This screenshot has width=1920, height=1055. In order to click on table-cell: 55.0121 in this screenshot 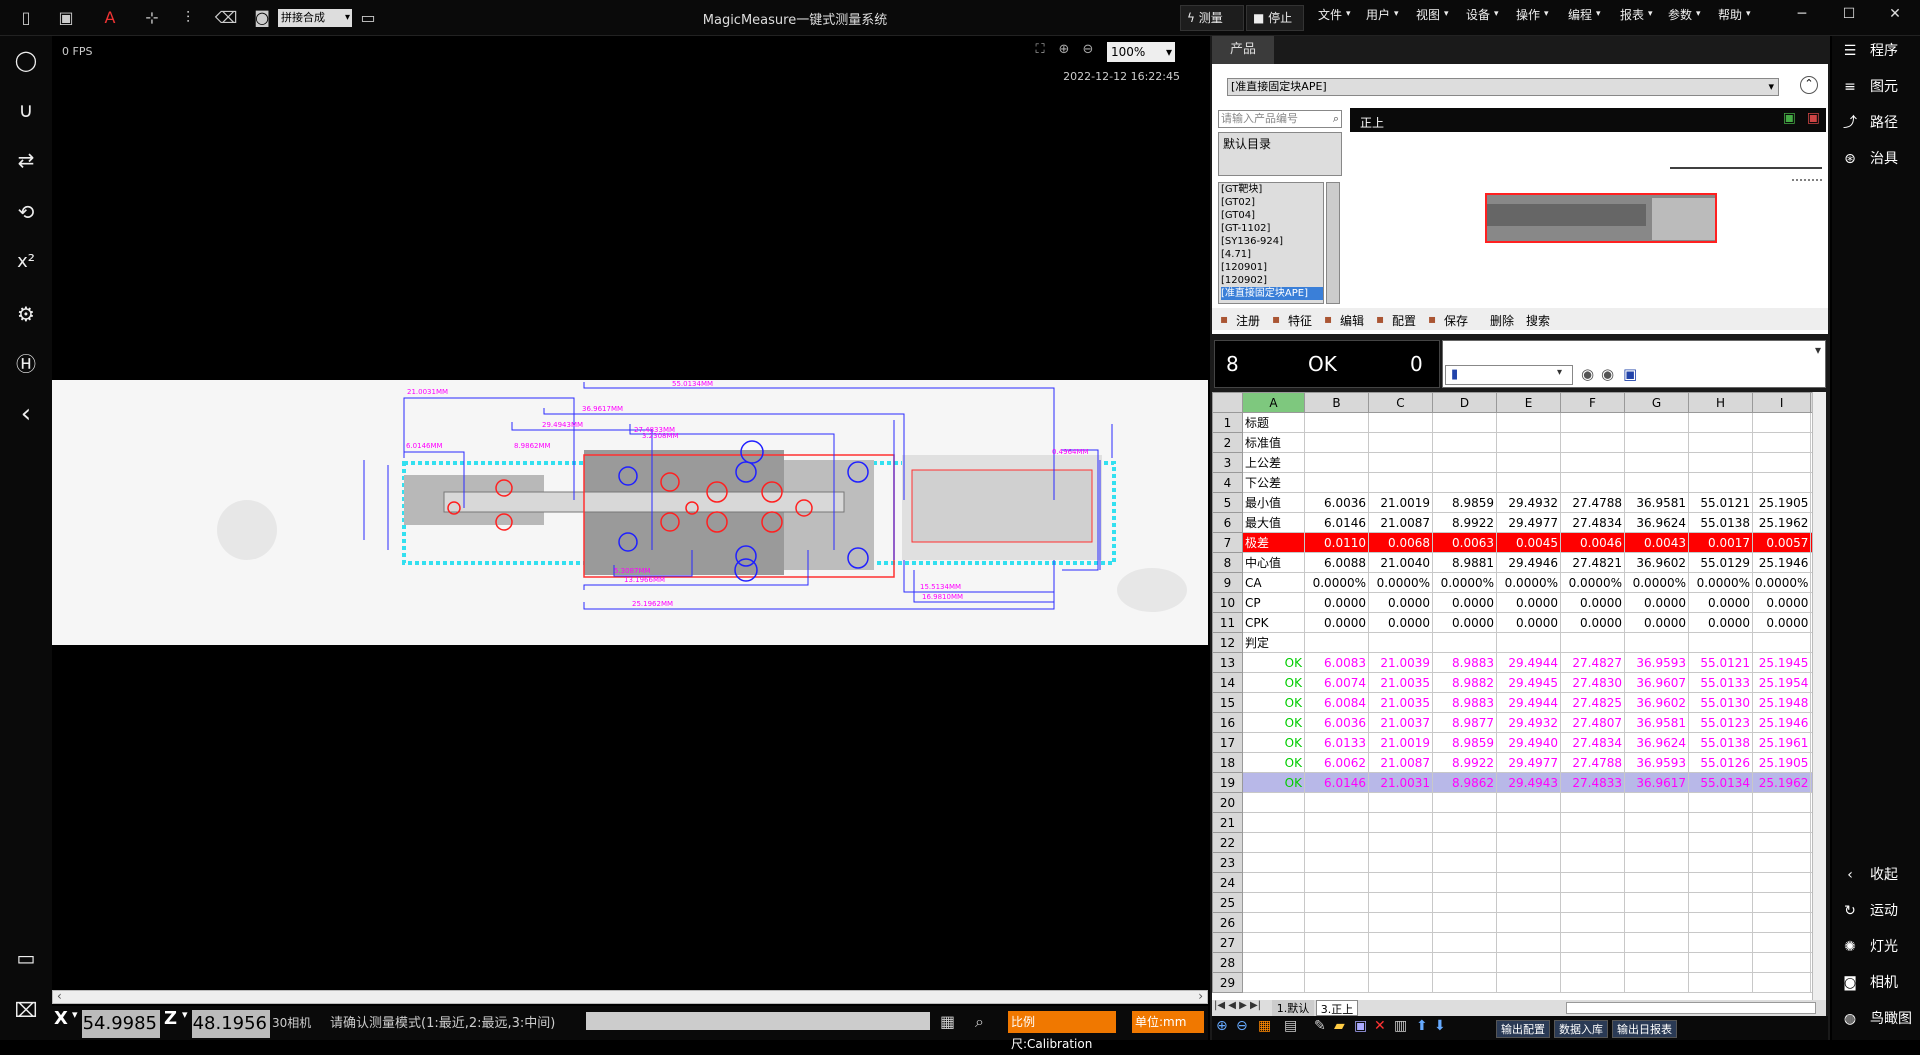, I will do `click(1720, 662)`.